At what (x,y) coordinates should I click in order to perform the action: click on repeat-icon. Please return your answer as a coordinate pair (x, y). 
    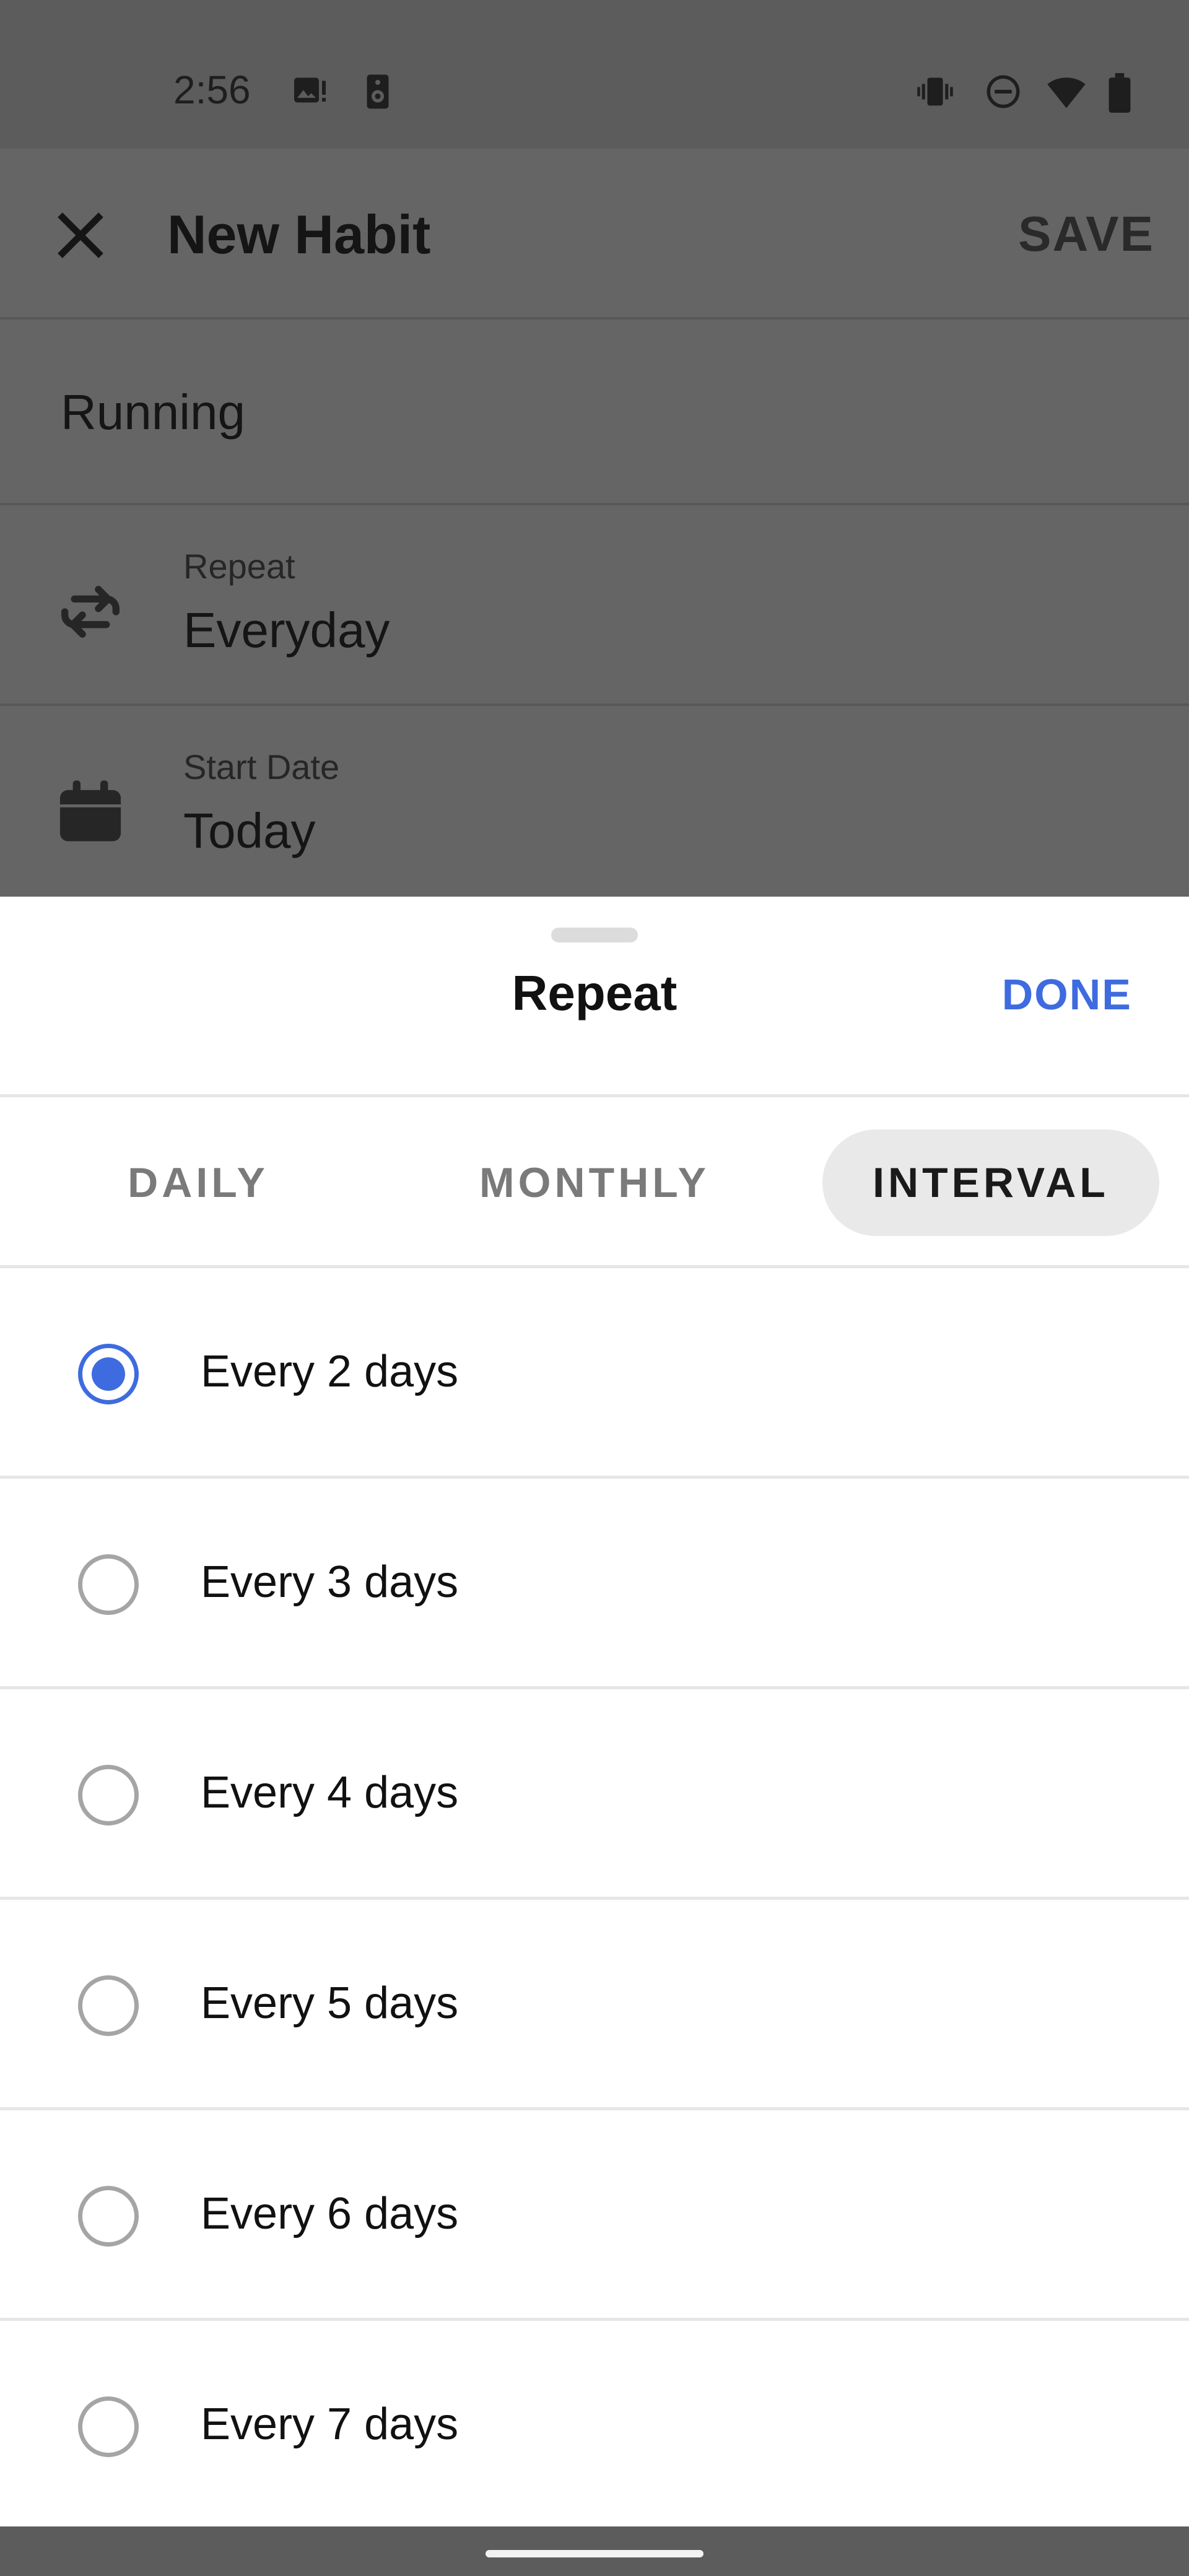
    Looking at the image, I should click on (90, 611).